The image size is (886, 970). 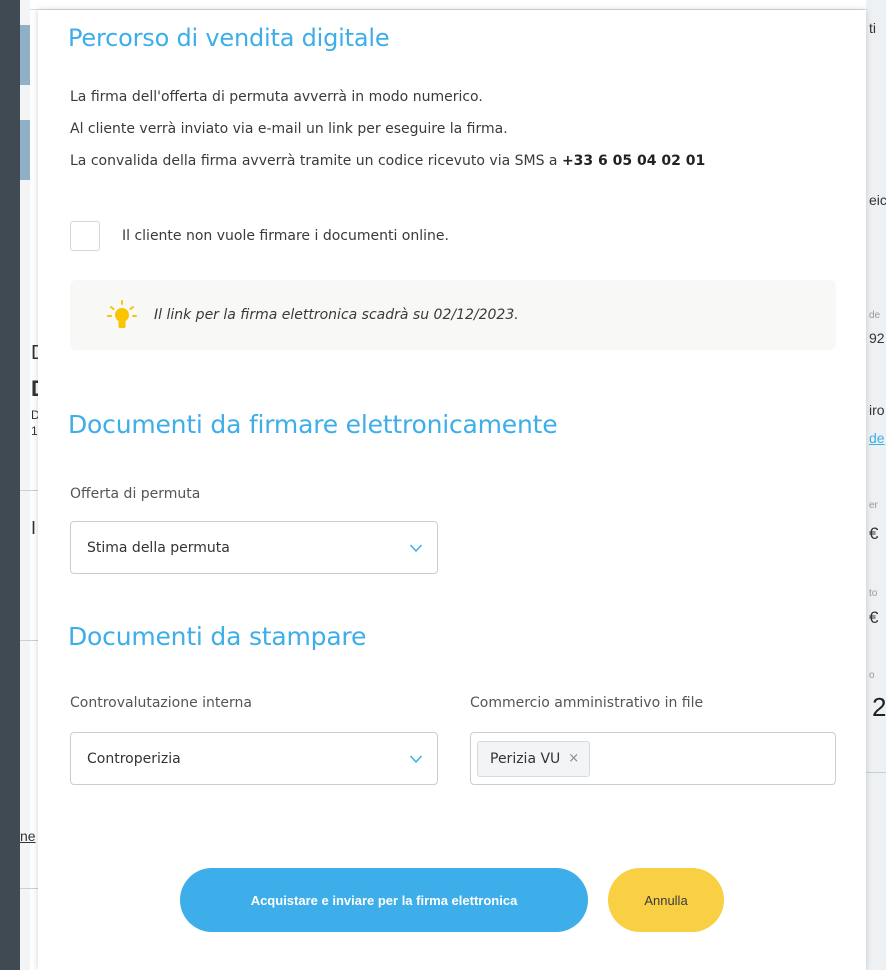 I want to click on section-title-print-documents: Documenti da stampare, so click(x=217, y=636).